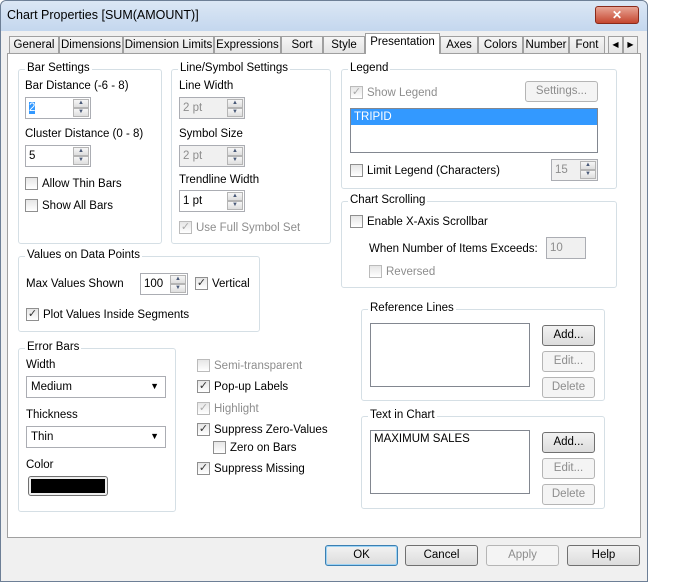  I want to click on cancel-button: Cancel, so click(441, 555).